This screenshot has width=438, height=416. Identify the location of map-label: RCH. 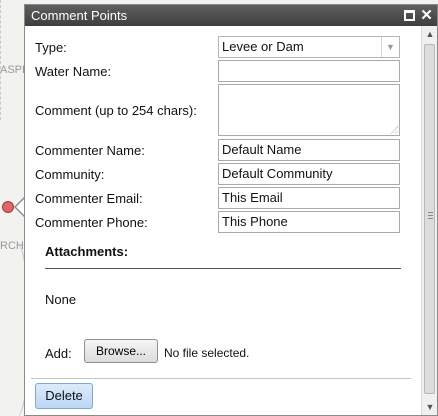
(12, 246).